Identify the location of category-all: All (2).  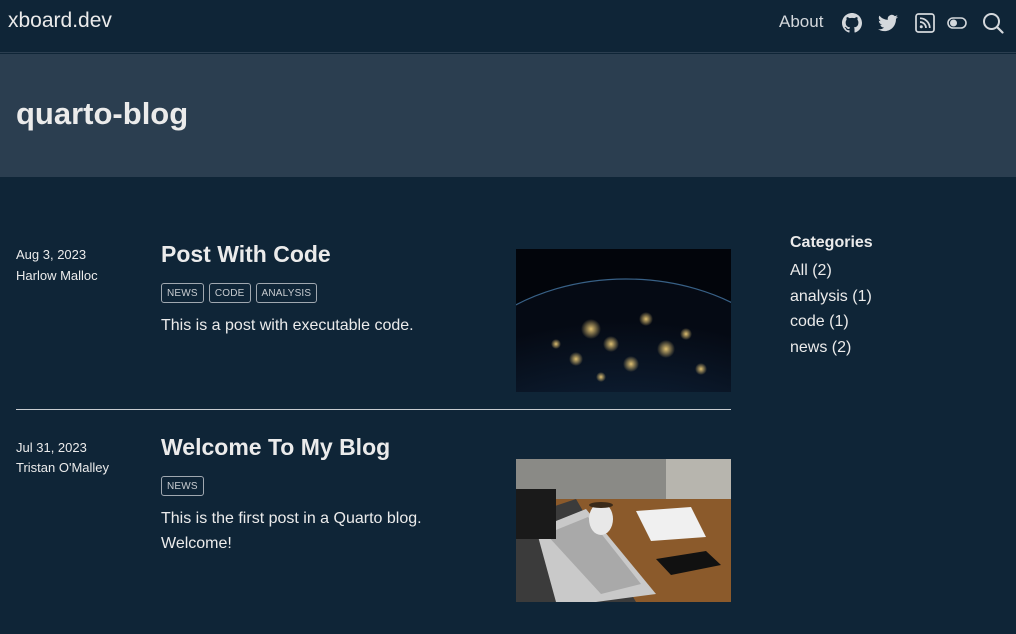
(890, 271).